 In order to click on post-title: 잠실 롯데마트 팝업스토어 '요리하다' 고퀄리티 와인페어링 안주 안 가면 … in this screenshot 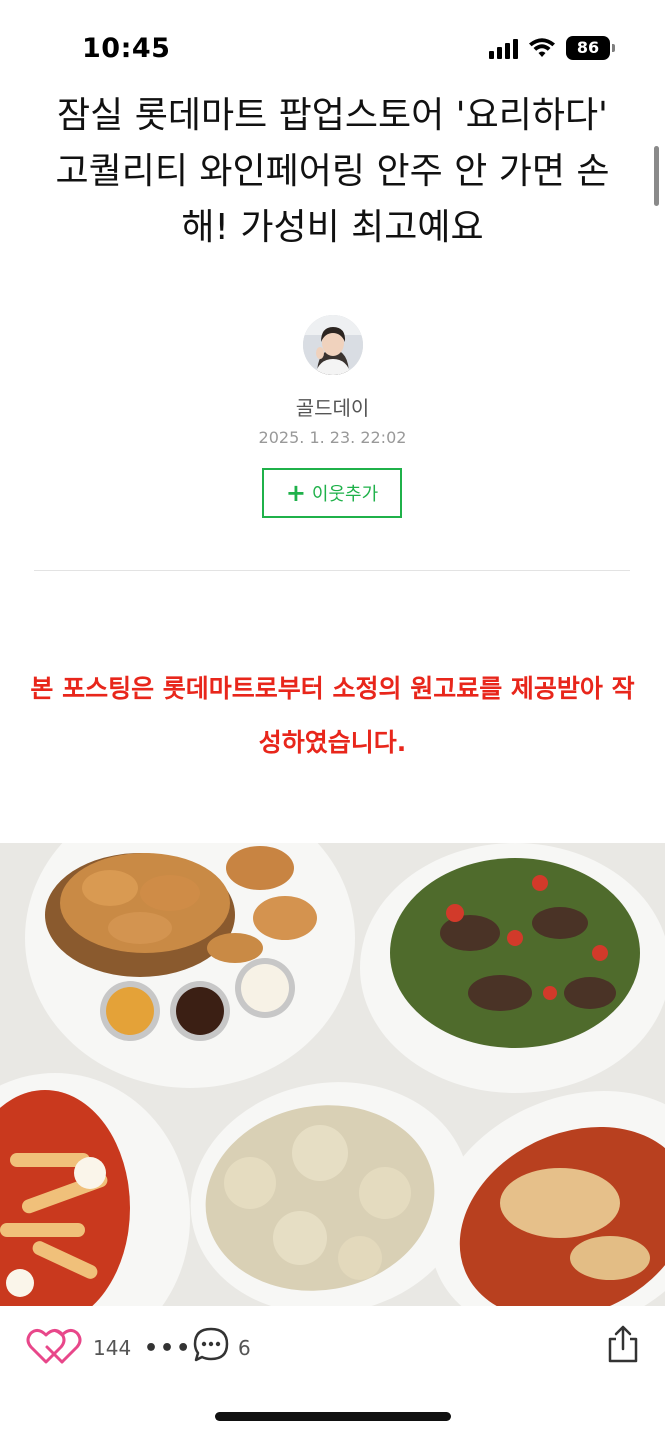, I will do `click(332, 171)`.